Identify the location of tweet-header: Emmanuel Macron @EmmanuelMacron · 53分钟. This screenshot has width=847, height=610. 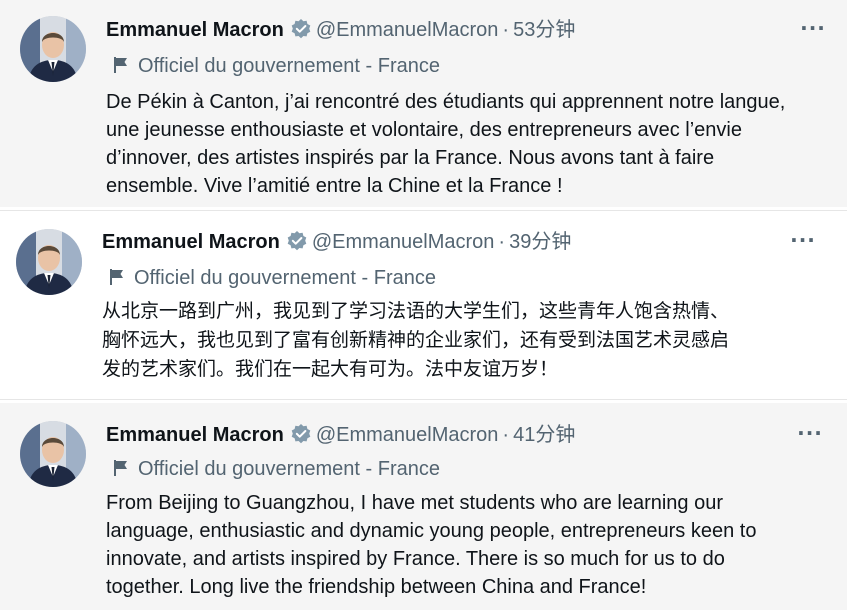
(340, 30).